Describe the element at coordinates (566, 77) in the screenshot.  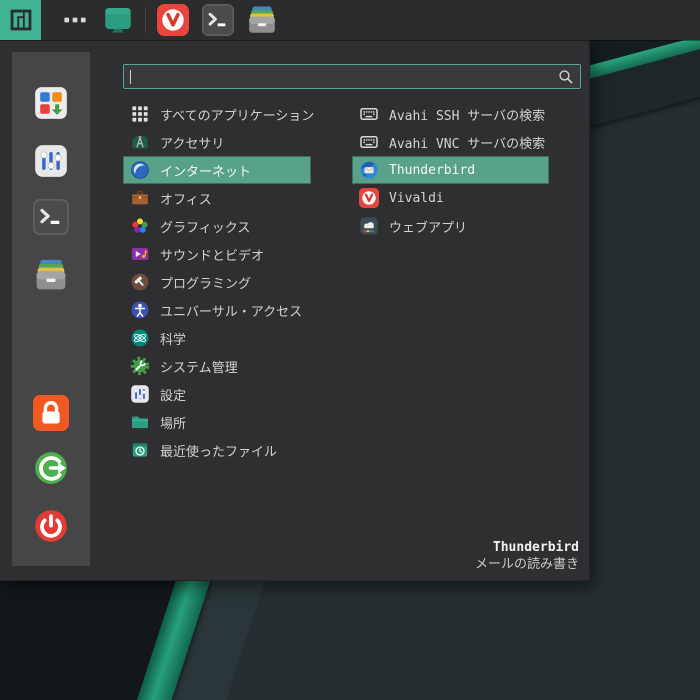
I see `search-icon` at that location.